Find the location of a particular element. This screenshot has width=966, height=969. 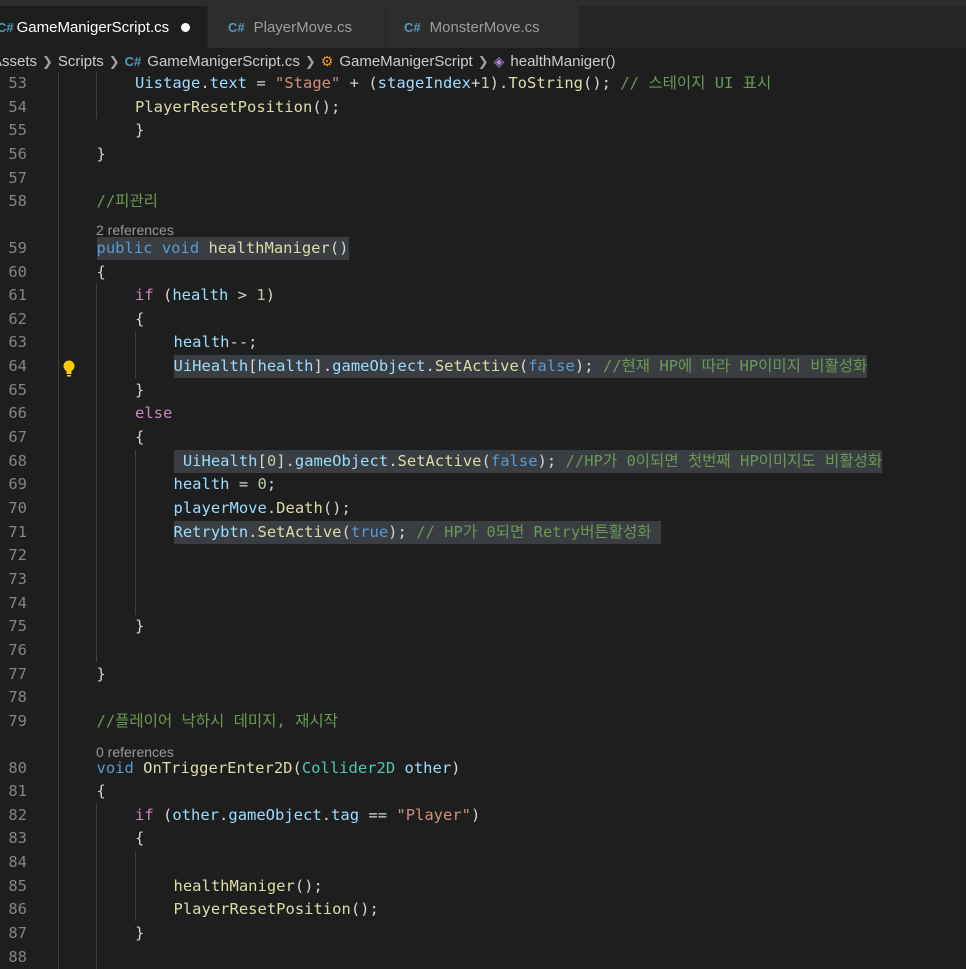

code-token: ; is located at coordinates (271, 484).